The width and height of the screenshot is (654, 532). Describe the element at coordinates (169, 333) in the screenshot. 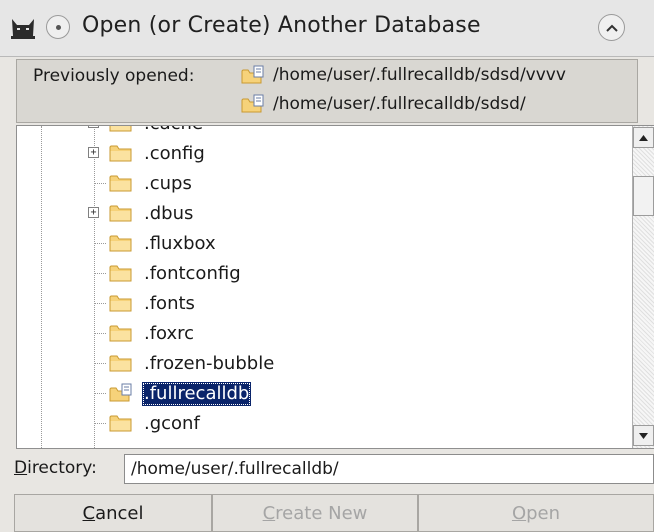

I see `tree-item-label: .foxrc` at that location.